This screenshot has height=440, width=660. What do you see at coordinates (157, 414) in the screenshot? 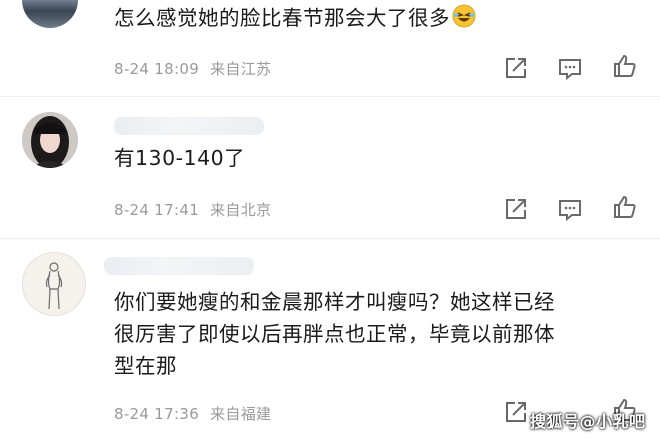
I see `comment-date: 8-24 17:36` at bounding box center [157, 414].